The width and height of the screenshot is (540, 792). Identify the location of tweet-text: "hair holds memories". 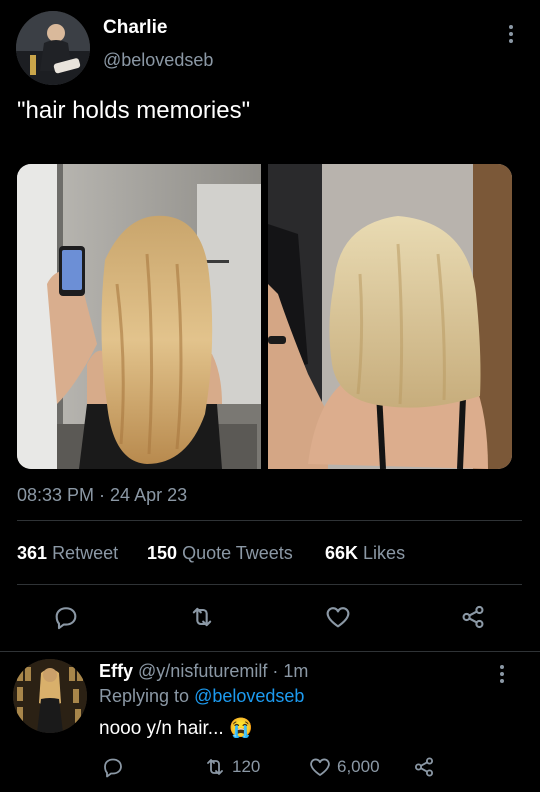
(134, 110).